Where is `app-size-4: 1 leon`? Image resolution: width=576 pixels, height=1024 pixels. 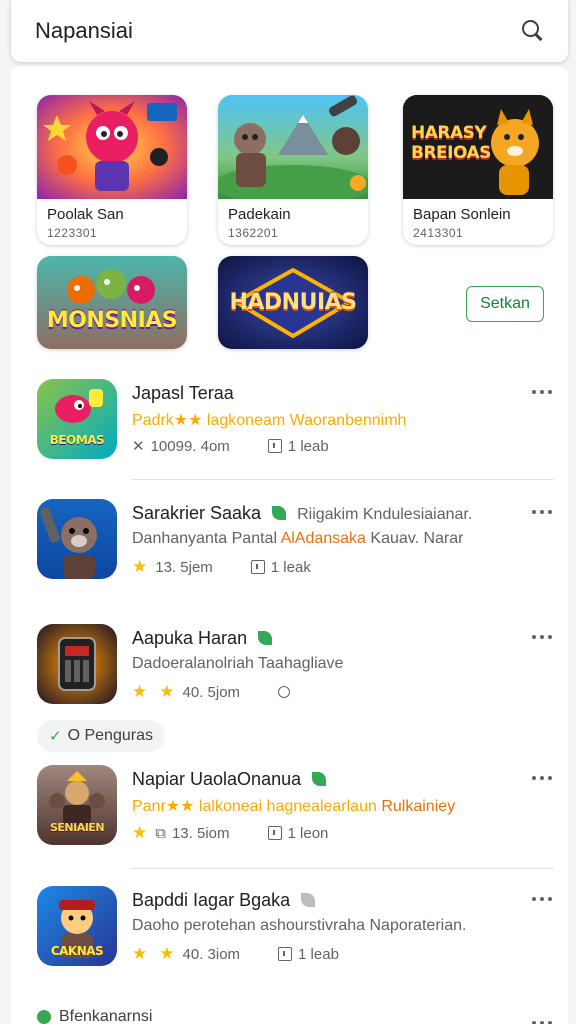
app-size-4: 1 leon is located at coordinates (308, 833).